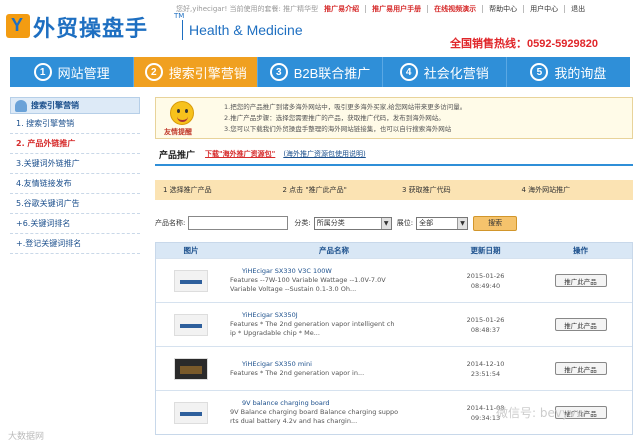 The image size is (640, 447). Describe the element at coordinates (182, 30) in the screenshot. I see `logo-divider` at that location.